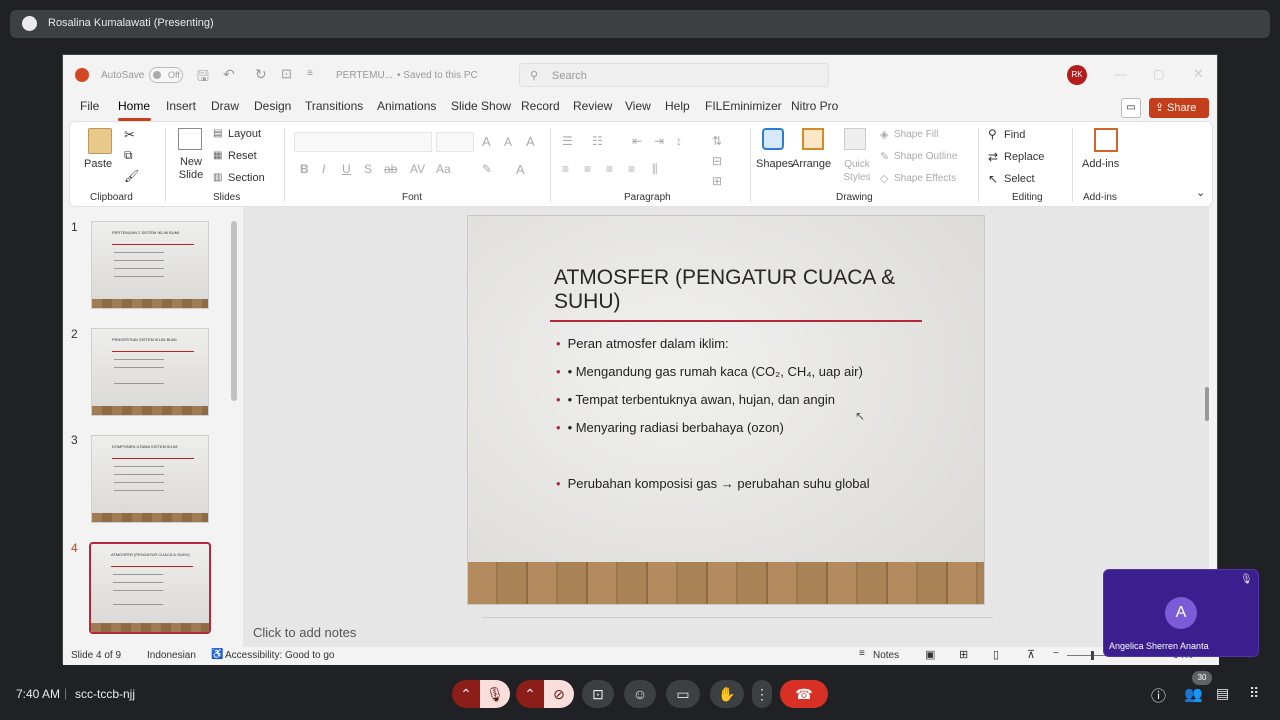 The image size is (1280, 720). What do you see at coordinates (631, 169) in the screenshot?
I see `justify-icon: ≡` at bounding box center [631, 169].